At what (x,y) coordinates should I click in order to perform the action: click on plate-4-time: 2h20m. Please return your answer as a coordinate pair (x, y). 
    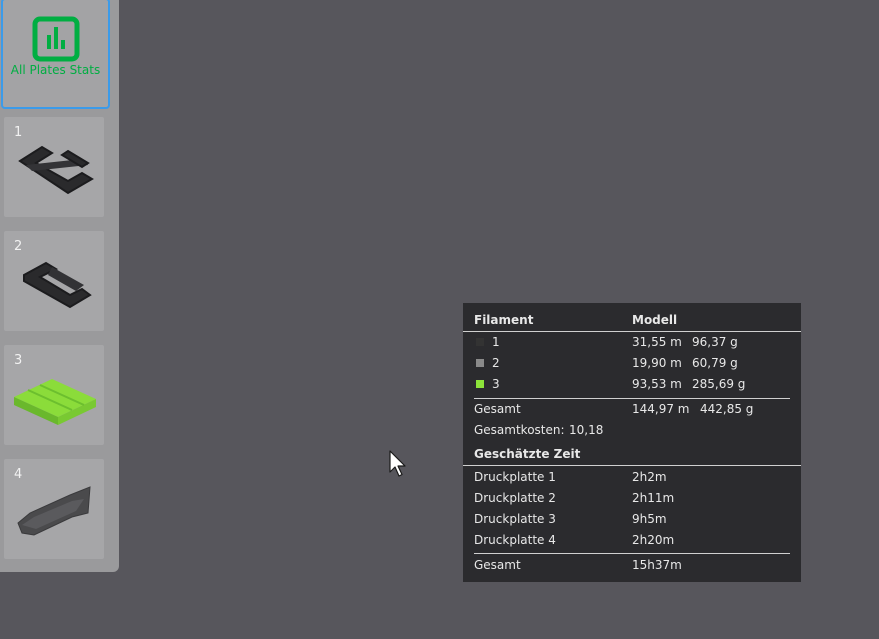
    Looking at the image, I should click on (653, 540).